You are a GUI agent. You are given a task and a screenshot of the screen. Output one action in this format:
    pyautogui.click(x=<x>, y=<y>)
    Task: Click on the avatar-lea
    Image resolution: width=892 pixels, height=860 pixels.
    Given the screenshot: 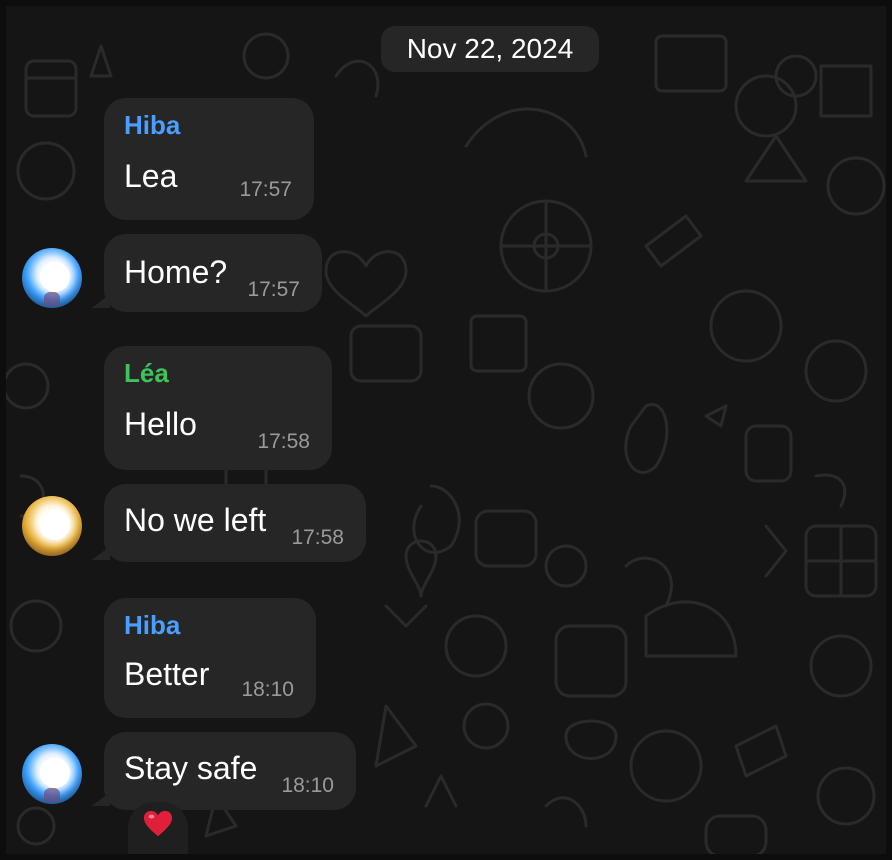 What is the action you would take?
    pyautogui.click(x=52, y=526)
    